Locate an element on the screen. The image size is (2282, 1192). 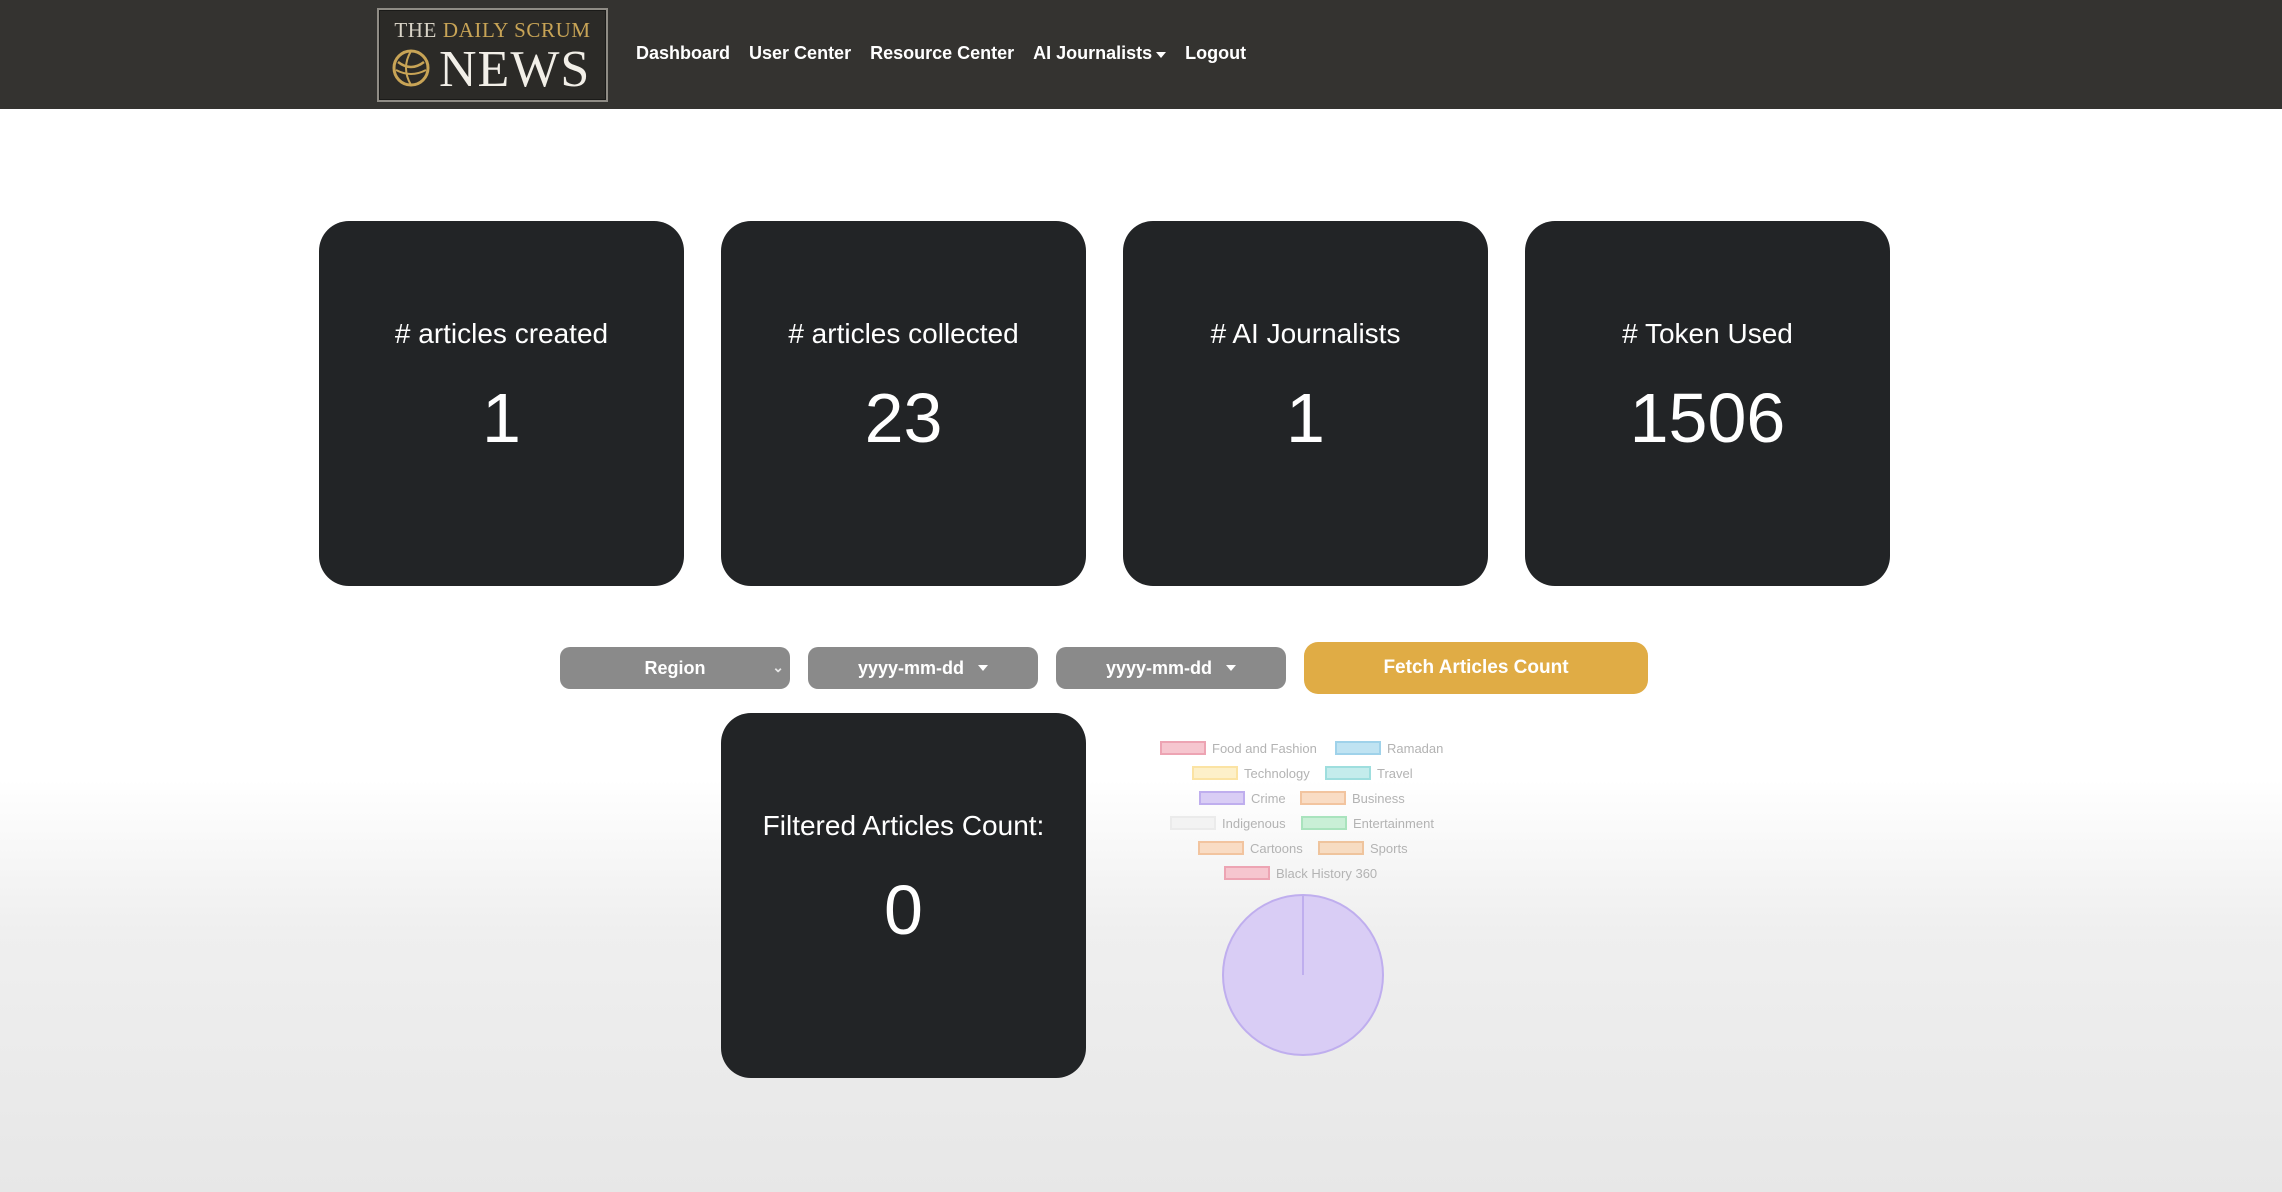
chevron-down-icon: ⌄ is located at coordinates (778, 667).